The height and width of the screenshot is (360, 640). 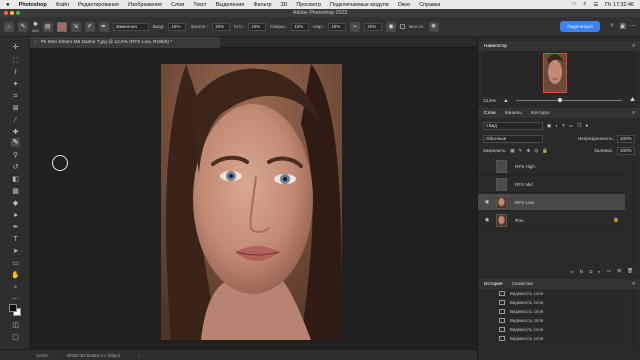 I want to click on quick-mask-icon: ◫, so click(x=15, y=325).